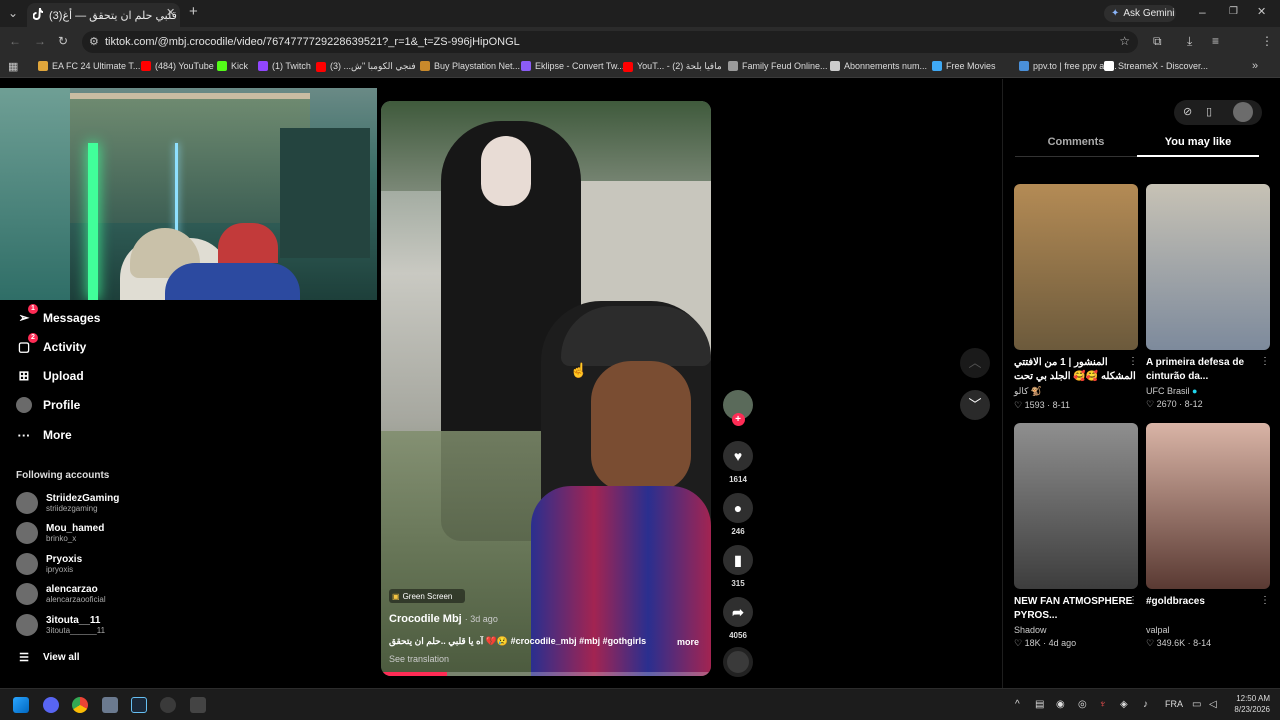  What do you see at coordinates (443, 619) in the screenshot?
I see `video-author: Crocodile Mbj · 3d ago` at bounding box center [443, 619].